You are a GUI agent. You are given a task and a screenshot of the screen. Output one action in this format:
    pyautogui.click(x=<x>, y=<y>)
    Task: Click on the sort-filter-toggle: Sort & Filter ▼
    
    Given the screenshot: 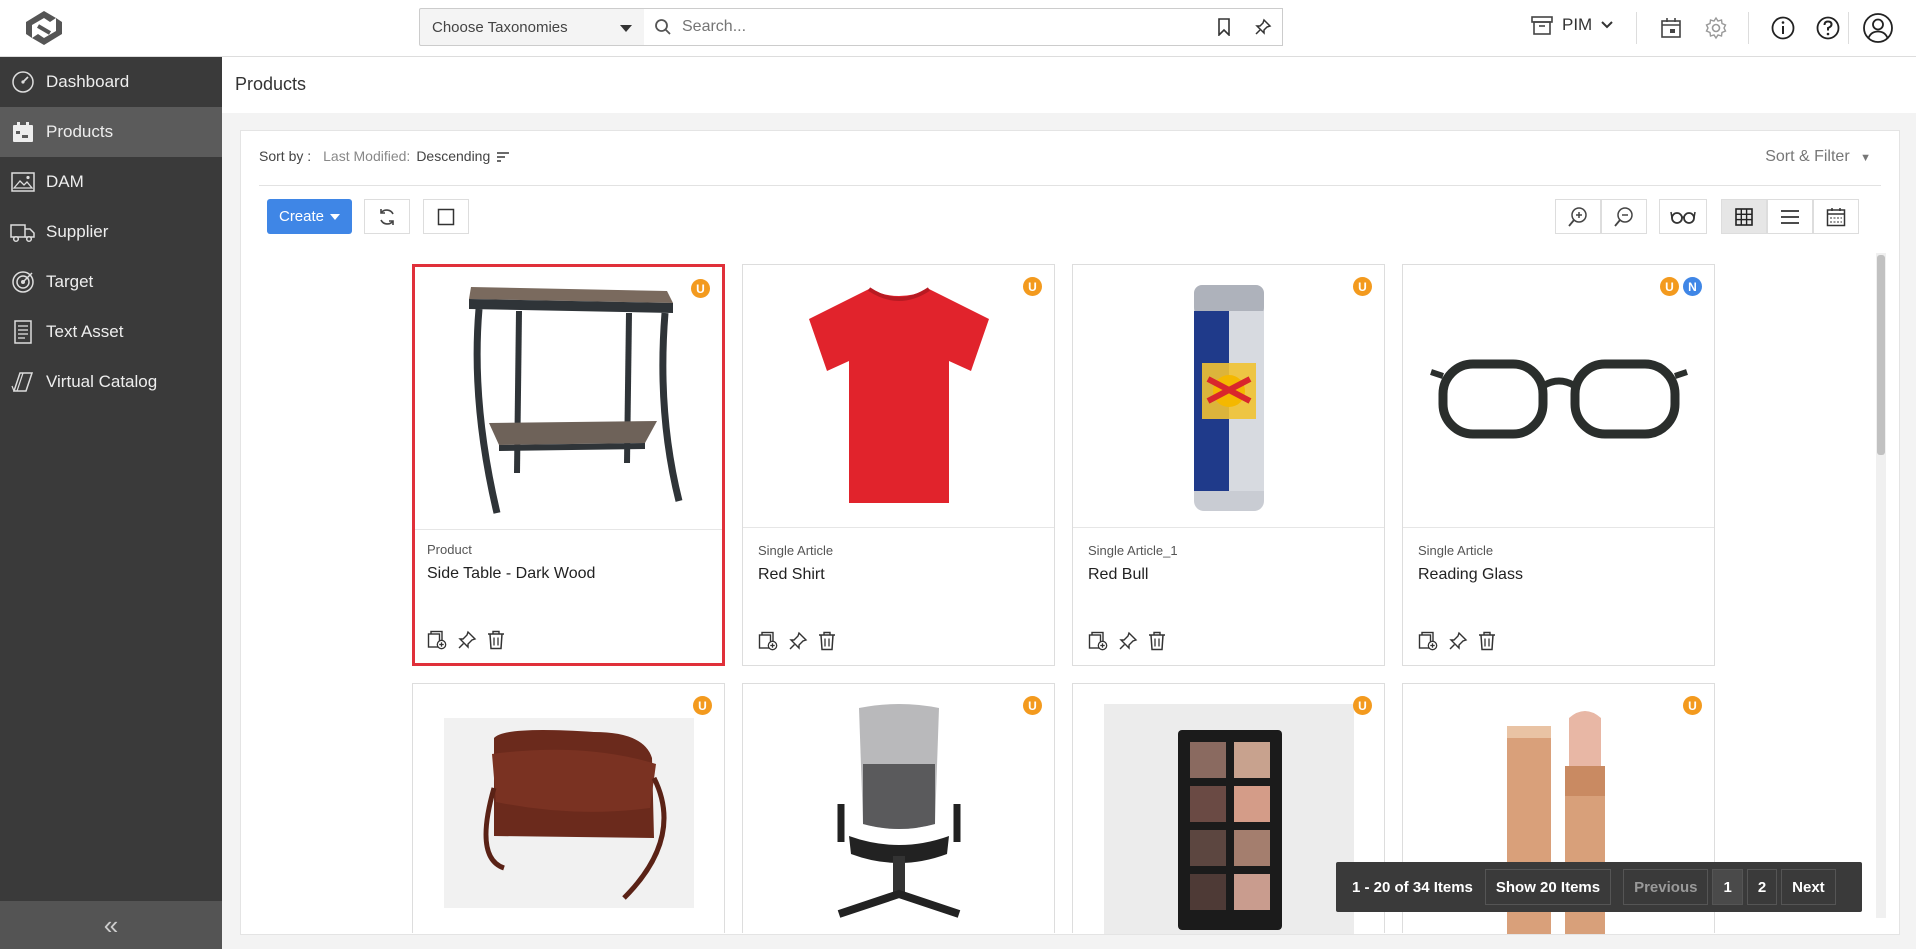 What is the action you would take?
    pyautogui.click(x=1818, y=157)
    